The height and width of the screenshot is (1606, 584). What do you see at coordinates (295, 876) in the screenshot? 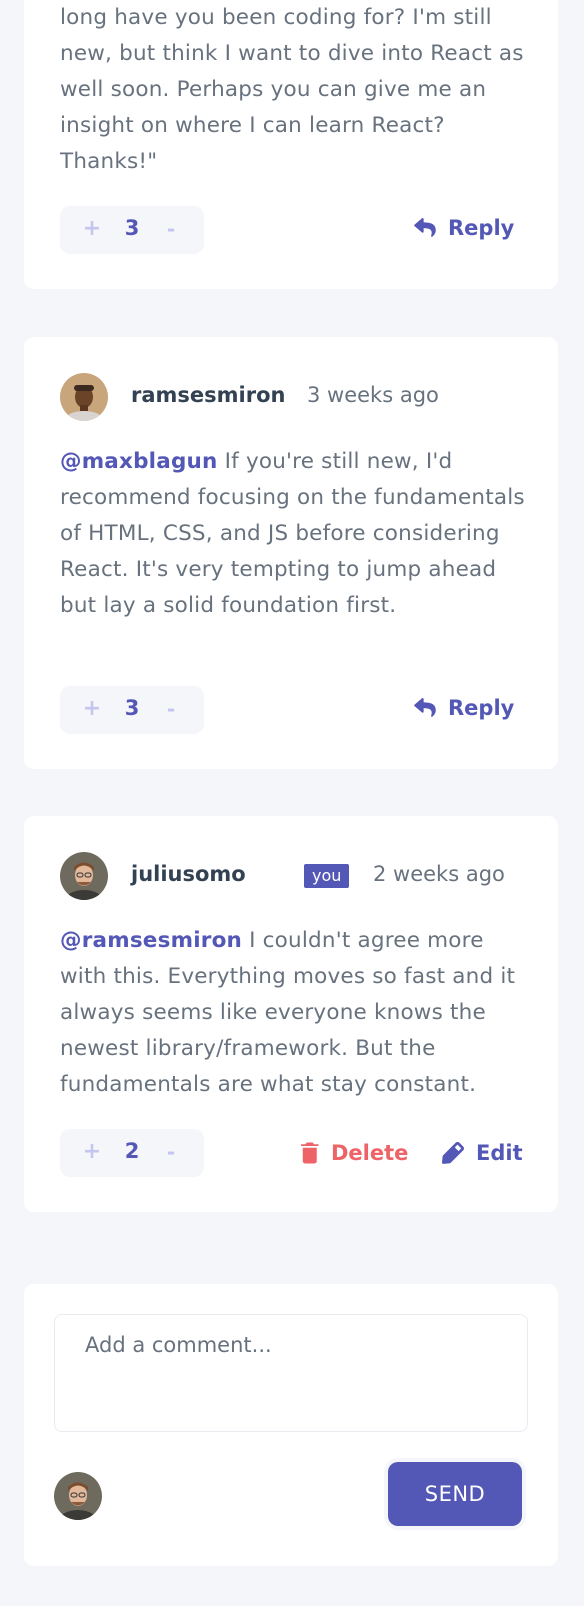
I see `comment-header: juliusomo you 2 weeks ago` at bounding box center [295, 876].